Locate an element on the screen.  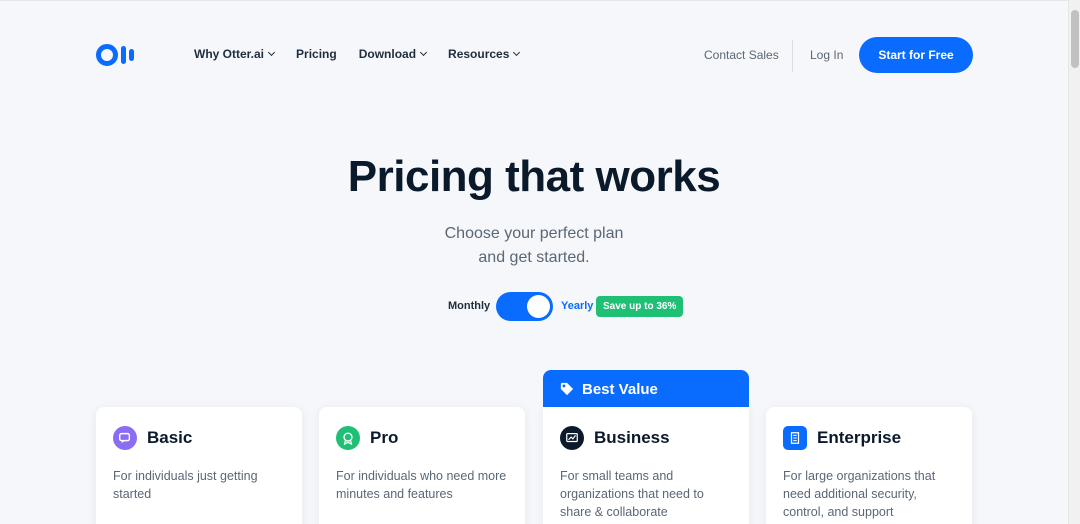
billing-toggle is located at coordinates (524, 306).